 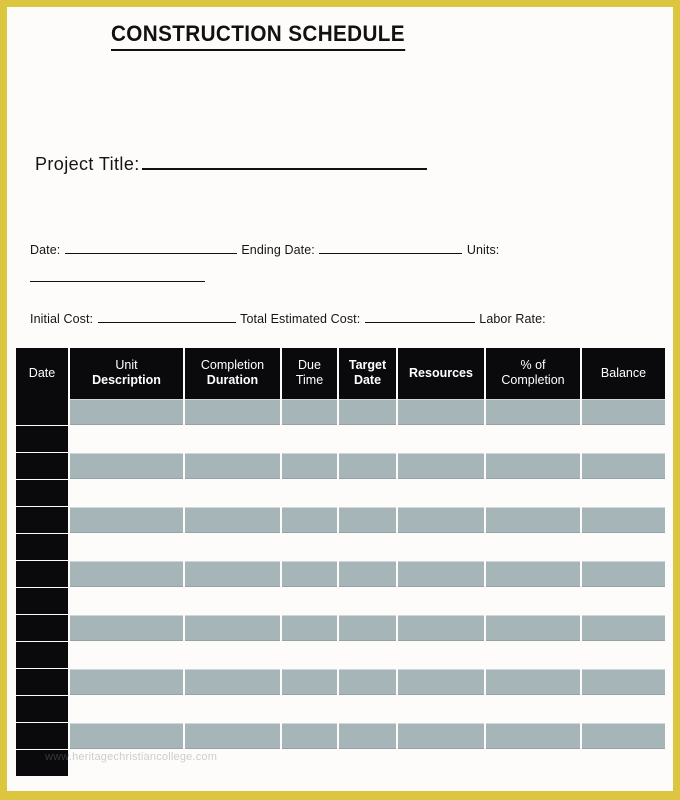 What do you see at coordinates (166, 322) in the screenshot?
I see `initial-cost-input` at bounding box center [166, 322].